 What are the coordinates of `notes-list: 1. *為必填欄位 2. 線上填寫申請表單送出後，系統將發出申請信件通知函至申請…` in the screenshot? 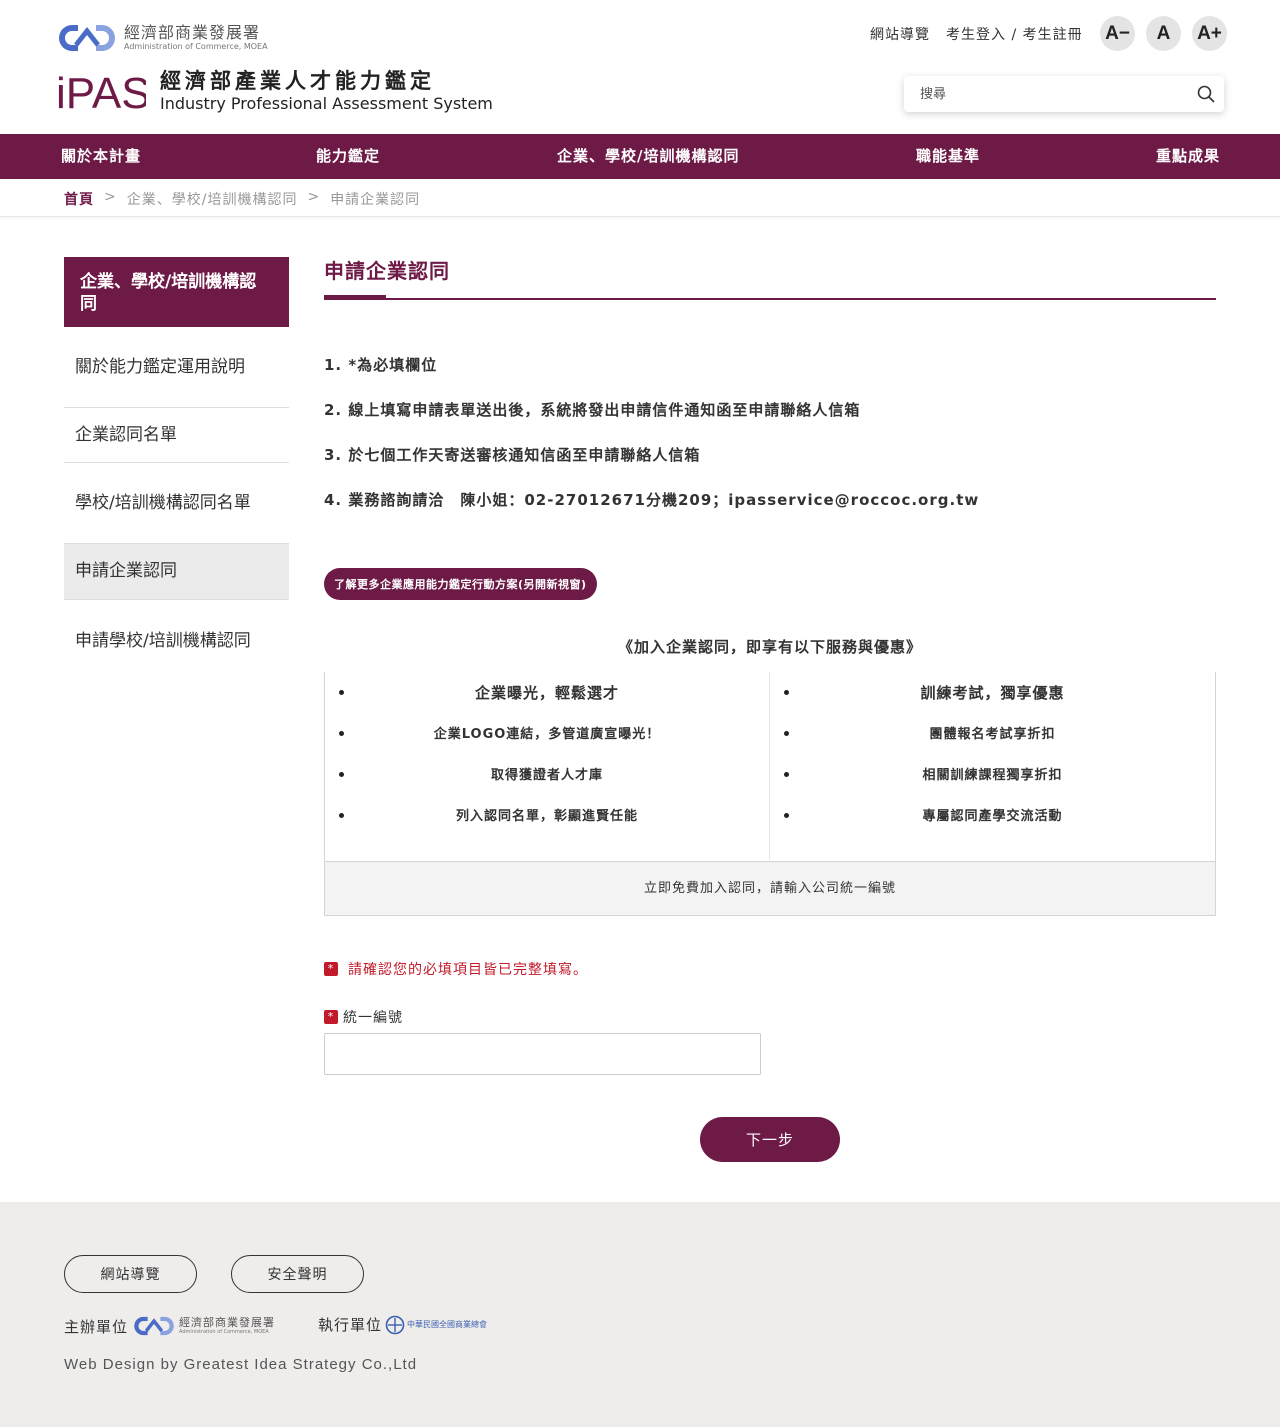 It's located at (770, 444).